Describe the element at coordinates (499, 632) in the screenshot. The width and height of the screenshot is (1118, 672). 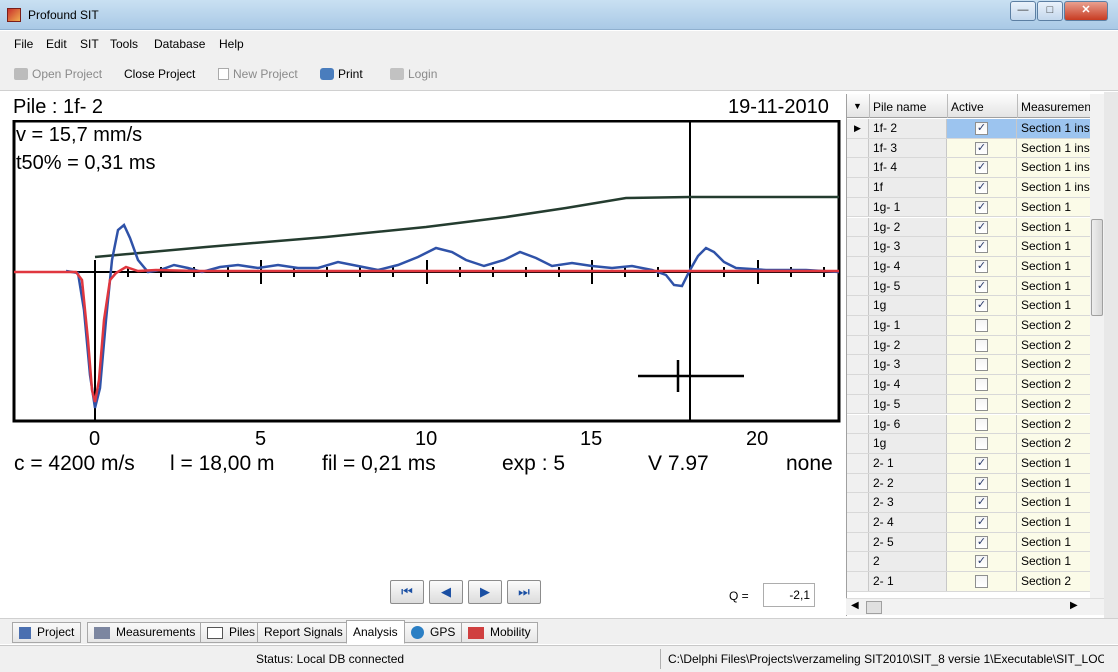
I see `tab-mobility: Mobility` at that location.